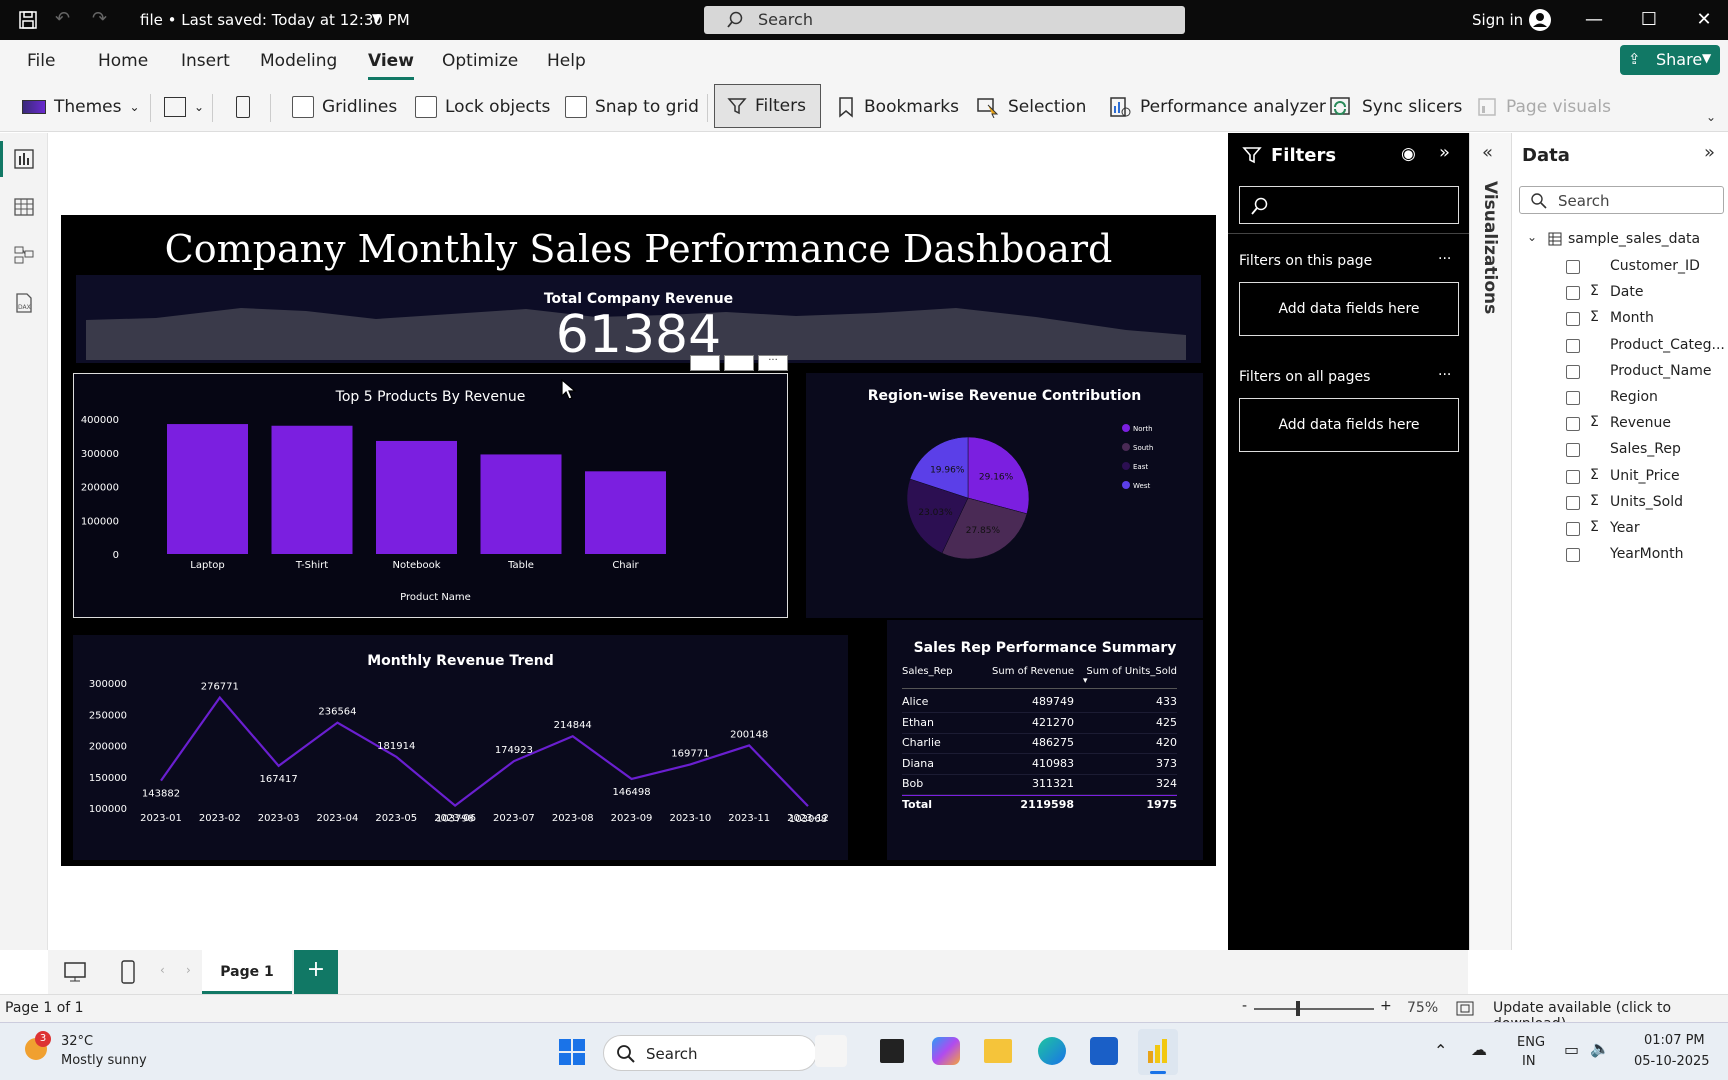 The image size is (1728, 1080). I want to click on chevron-down-icon: ⌄, so click(1532, 237).